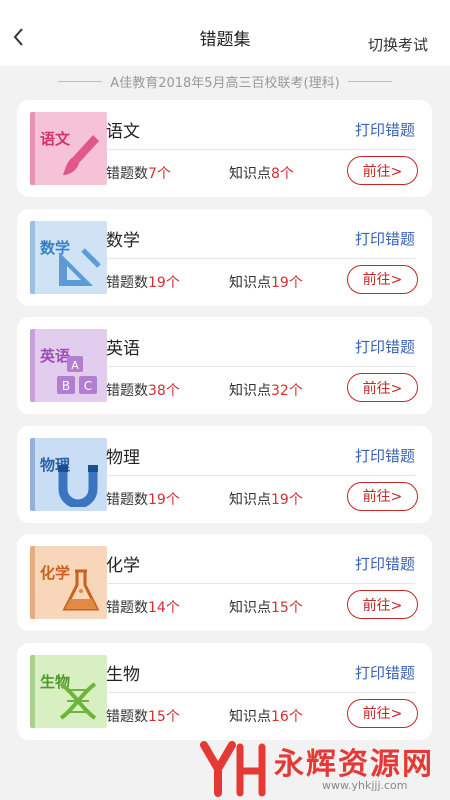 The height and width of the screenshot is (800, 450). Describe the element at coordinates (123, 566) in the screenshot. I see `subject-name: 化学` at that location.